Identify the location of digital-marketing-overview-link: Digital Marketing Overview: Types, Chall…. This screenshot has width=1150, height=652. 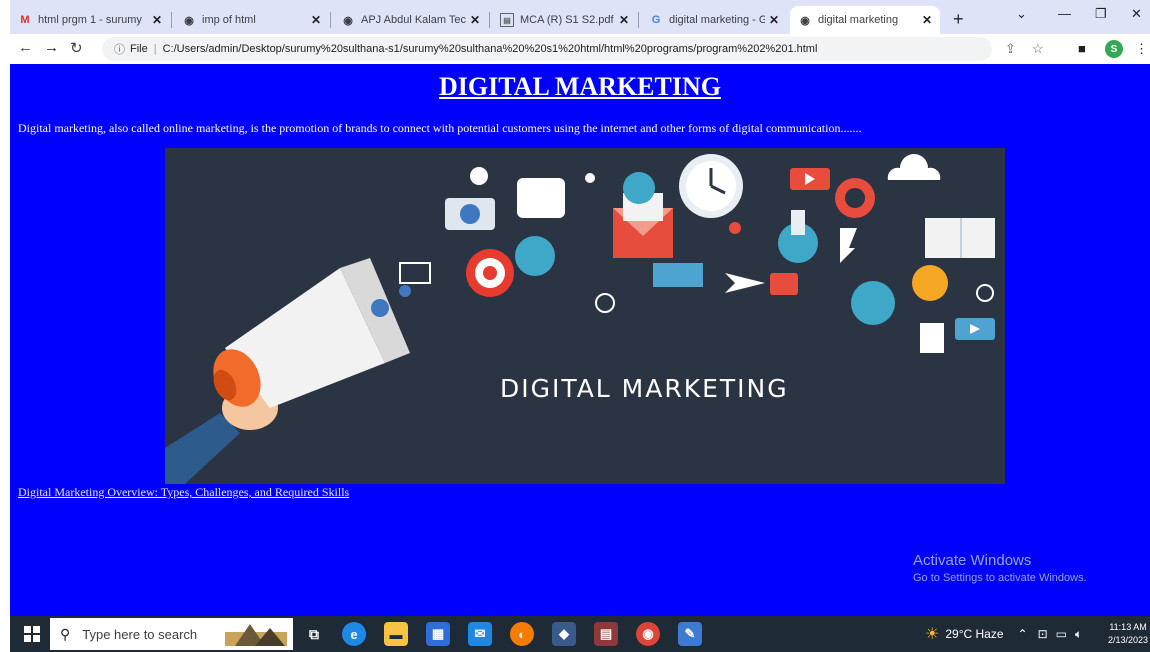
(183, 492).